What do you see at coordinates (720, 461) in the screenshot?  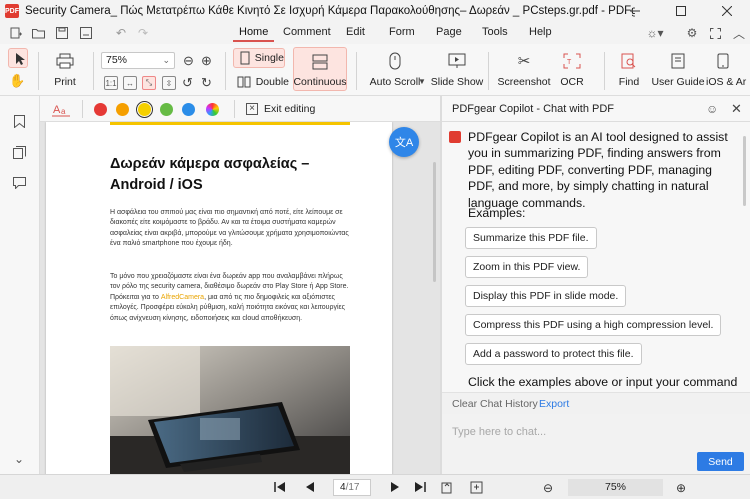 I see `send-button: Send` at bounding box center [720, 461].